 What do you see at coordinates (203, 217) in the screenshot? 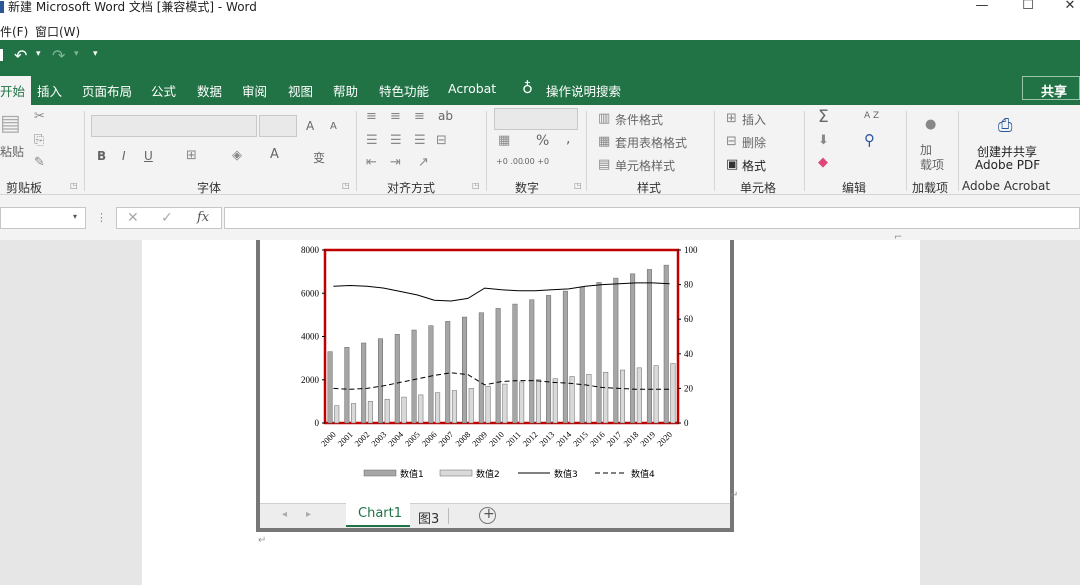
I see `insert-function-icon: fx` at bounding box center [203, 217].